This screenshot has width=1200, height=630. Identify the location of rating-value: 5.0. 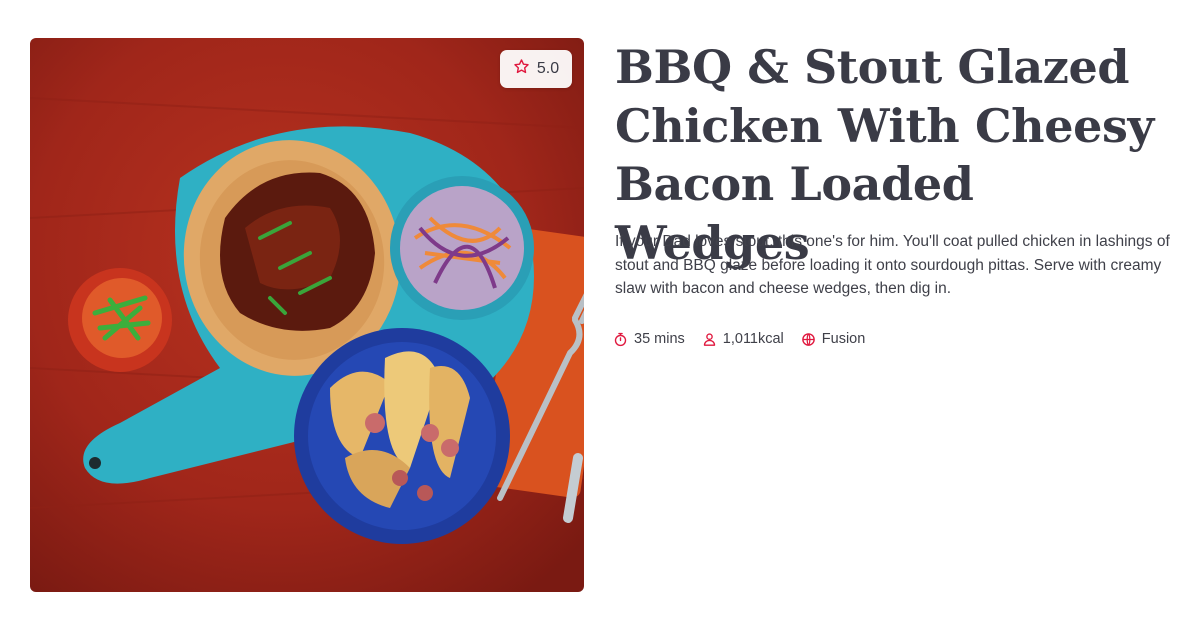
(548, 68).